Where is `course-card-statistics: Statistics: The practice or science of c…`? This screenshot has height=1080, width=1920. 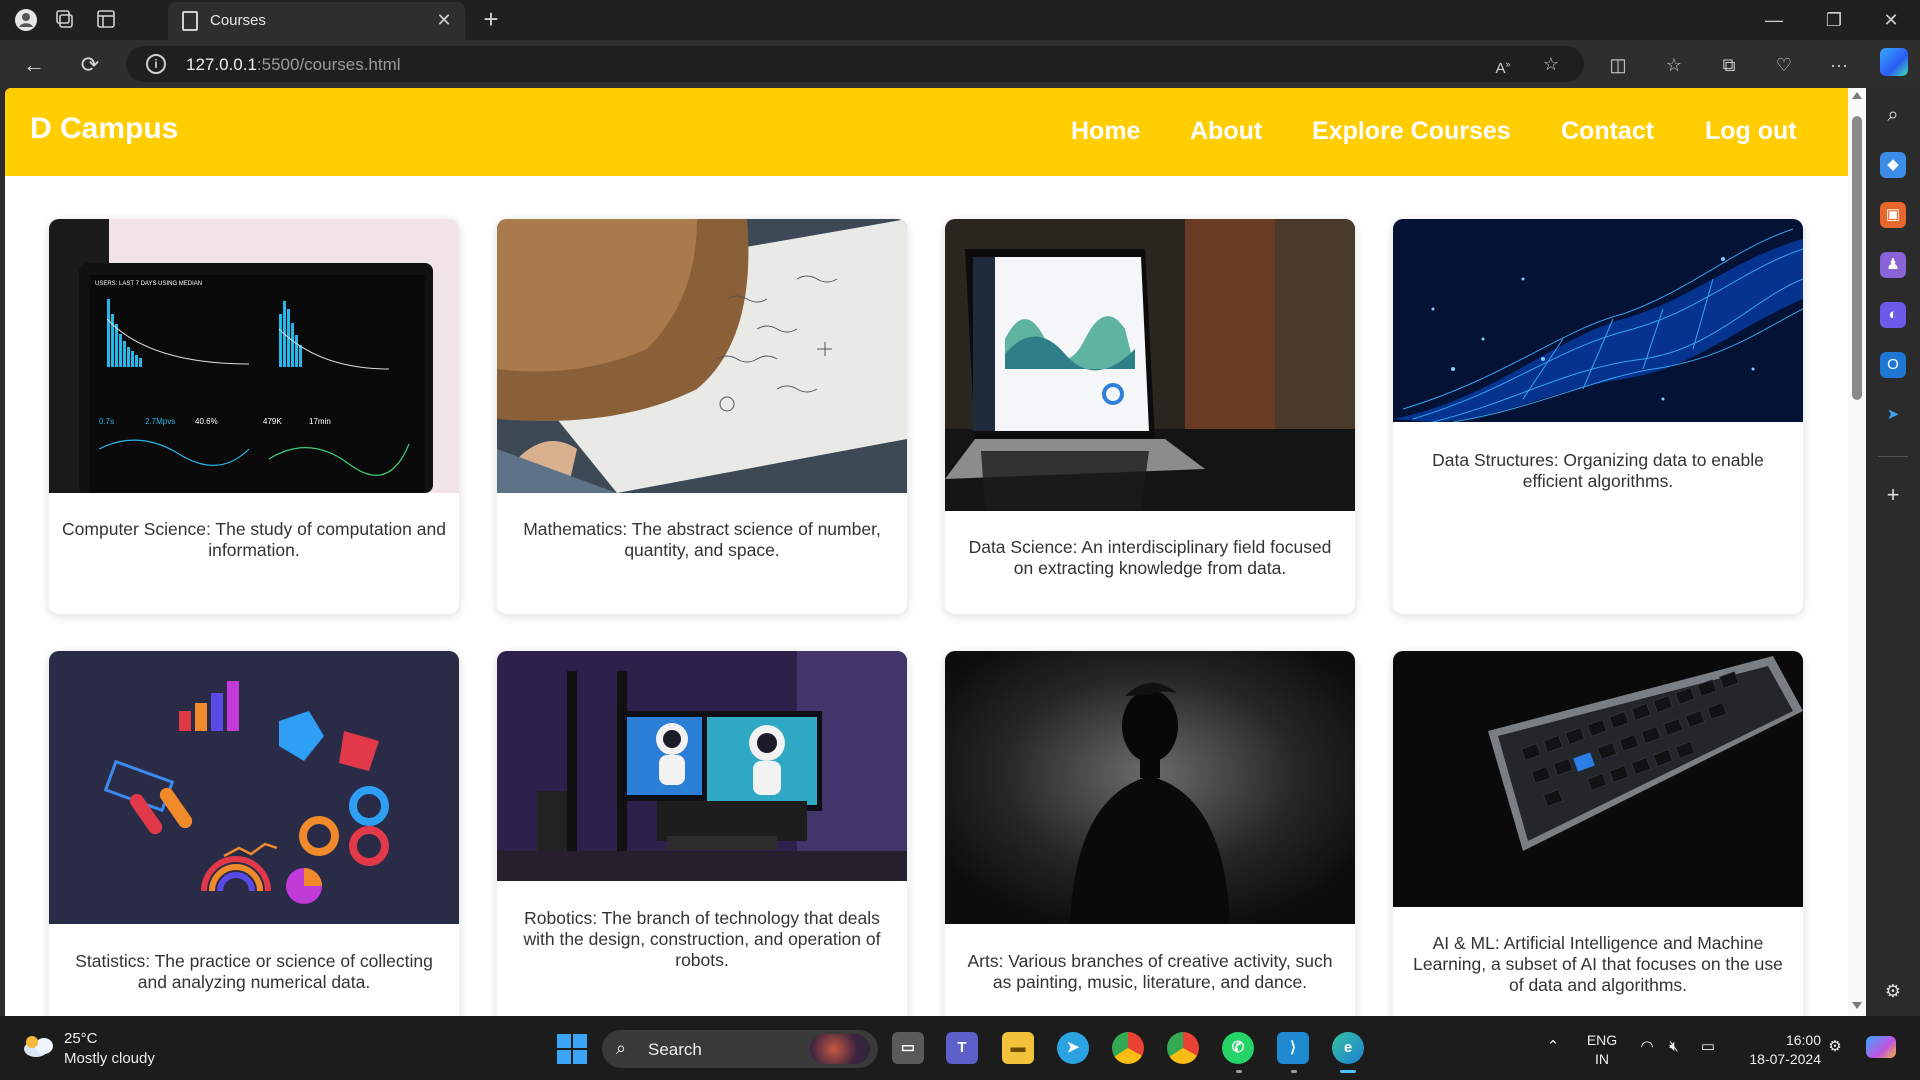 course-card-statistics: Statistics: The practice or science of c… is located at coordinates (254, 833).